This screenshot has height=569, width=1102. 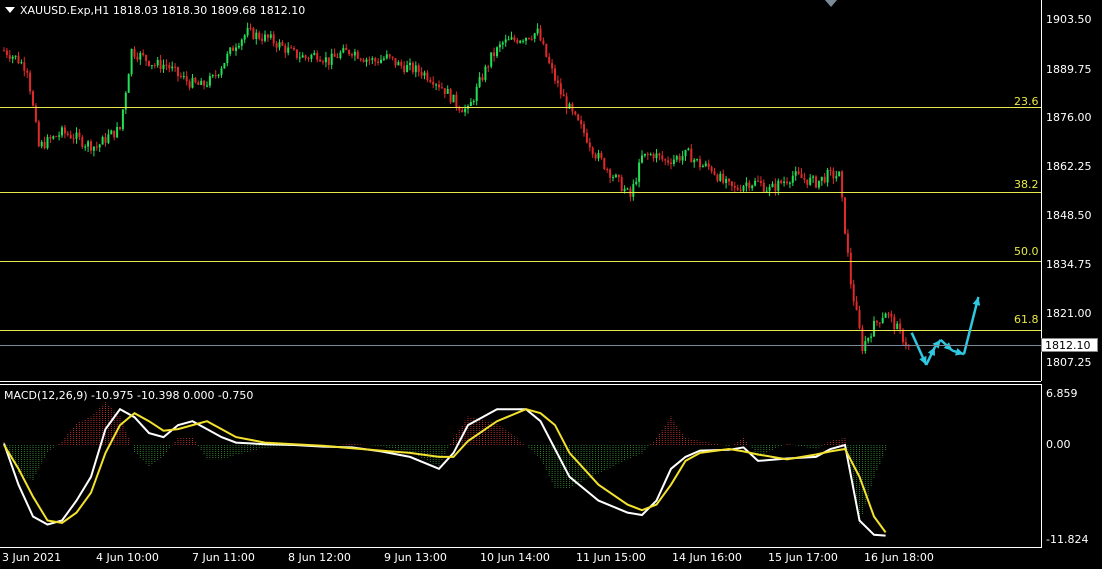 I want to click on current-price-badge: 1812.10, so click(x=1069, y=345).